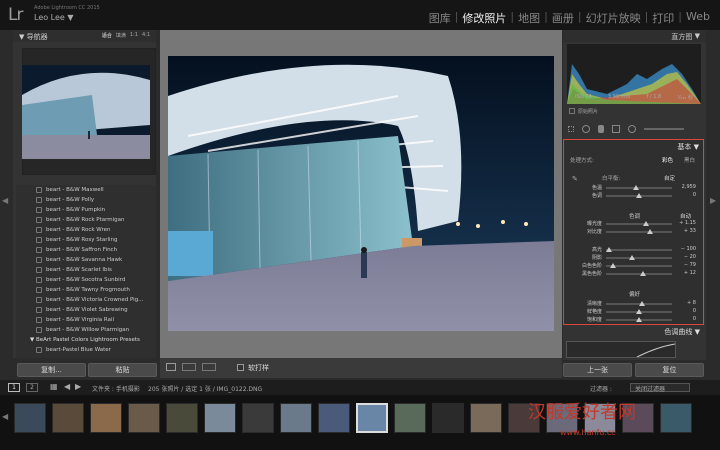 This screenshot has width=720, height=450. Describe the element at coordinates (634, 36) in the screenshot. I see `histogram-header: 直方图 ▼` at that location.